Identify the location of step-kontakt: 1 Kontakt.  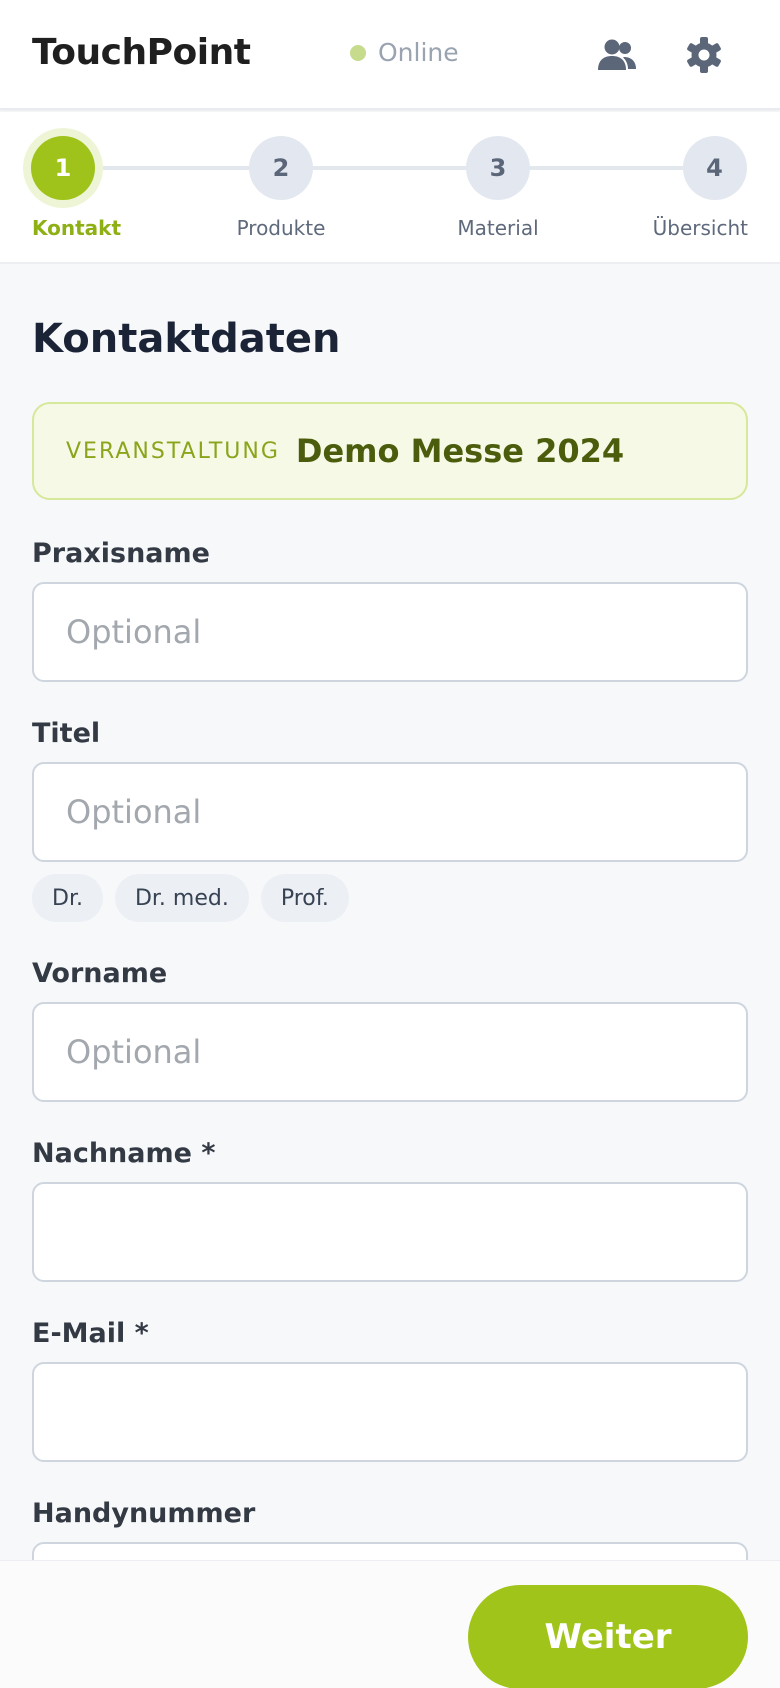
(64, 188).